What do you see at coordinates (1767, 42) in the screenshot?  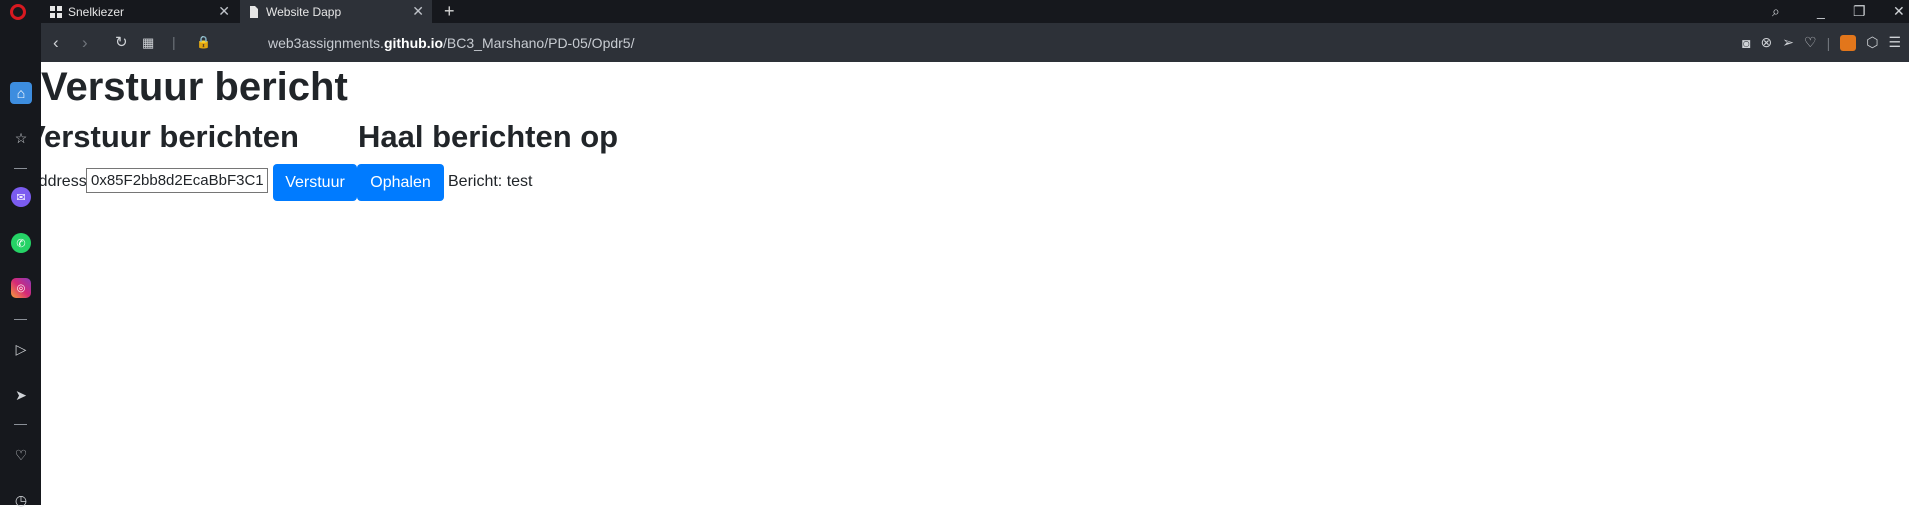 I see `block-icon: ⊗` at bounding box center [1767, 42].